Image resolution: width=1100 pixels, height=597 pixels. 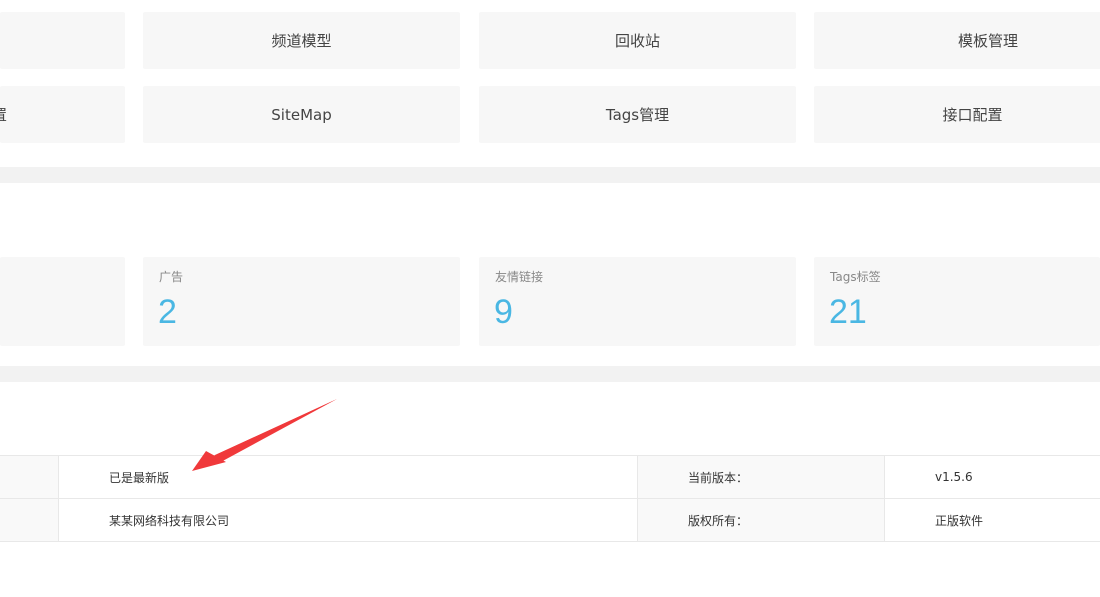 What do you see at coordinates (348, 477) in the screenshot?
I see `update-status: 已是最新版` at bounding box center [348, 477].